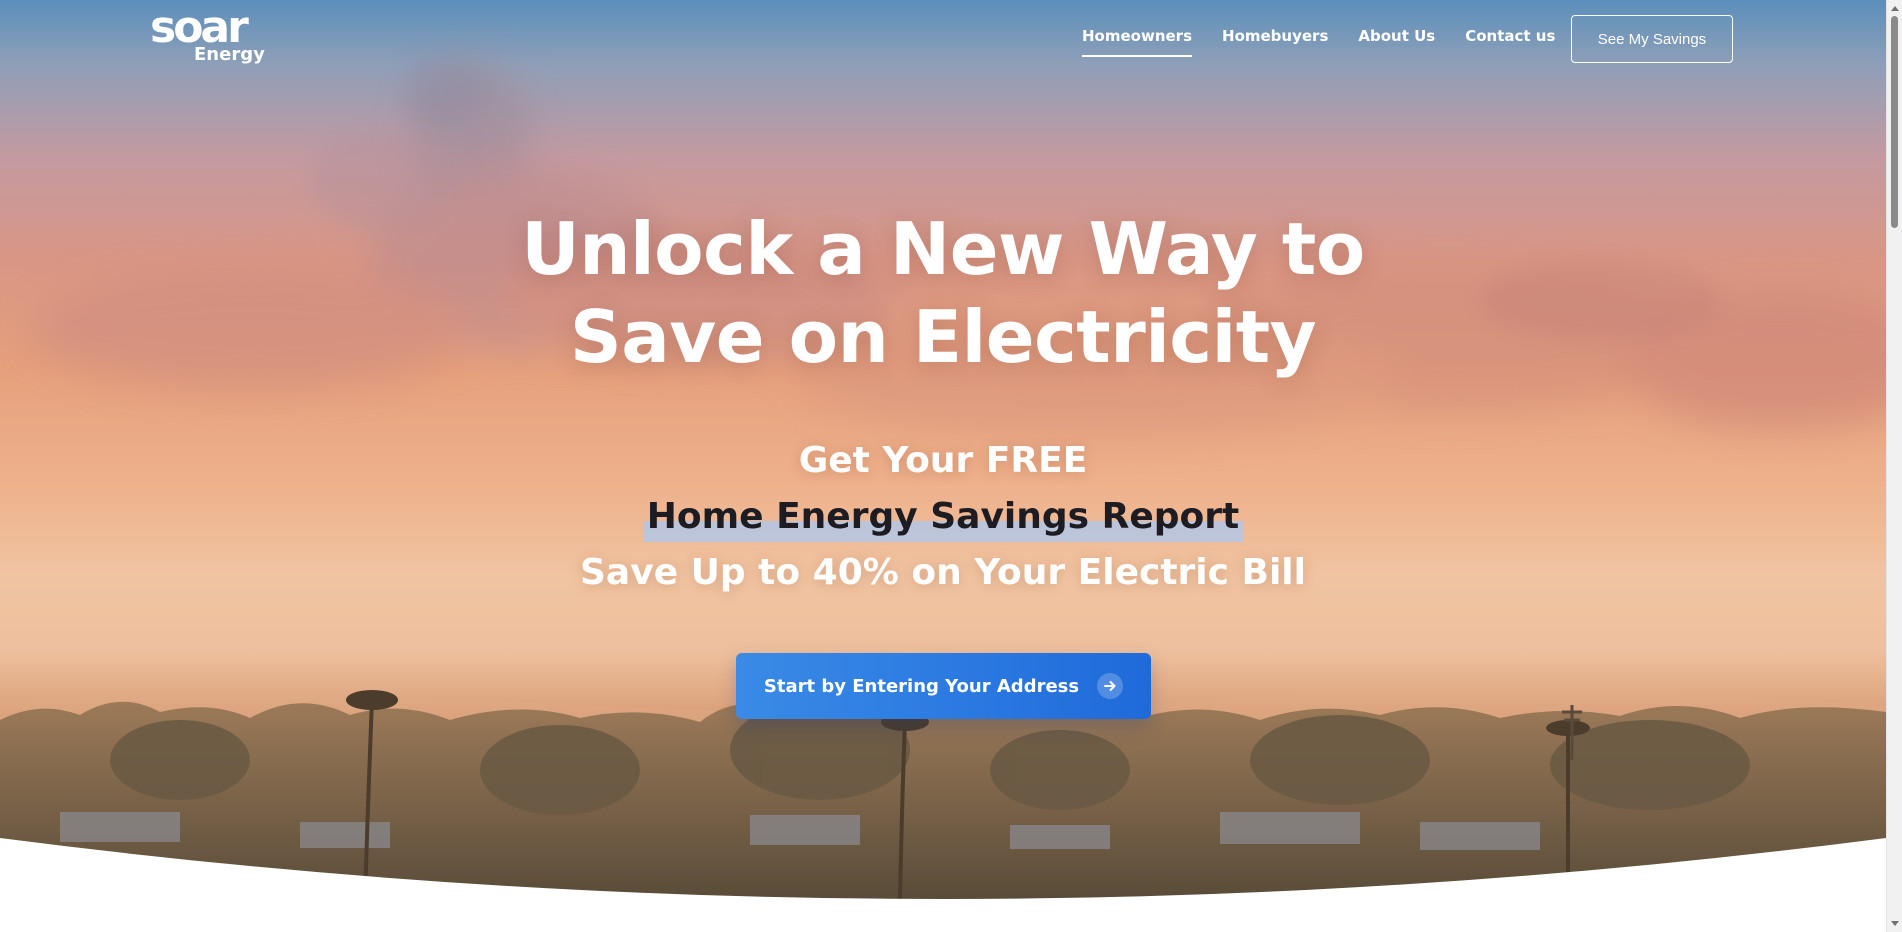 Image resolution: width=1902 pixels, height=932 pixels. Describe the element at coordinates (1894, 8) in the screenshot. I see `scroll-up-arrow-icon` at that location.